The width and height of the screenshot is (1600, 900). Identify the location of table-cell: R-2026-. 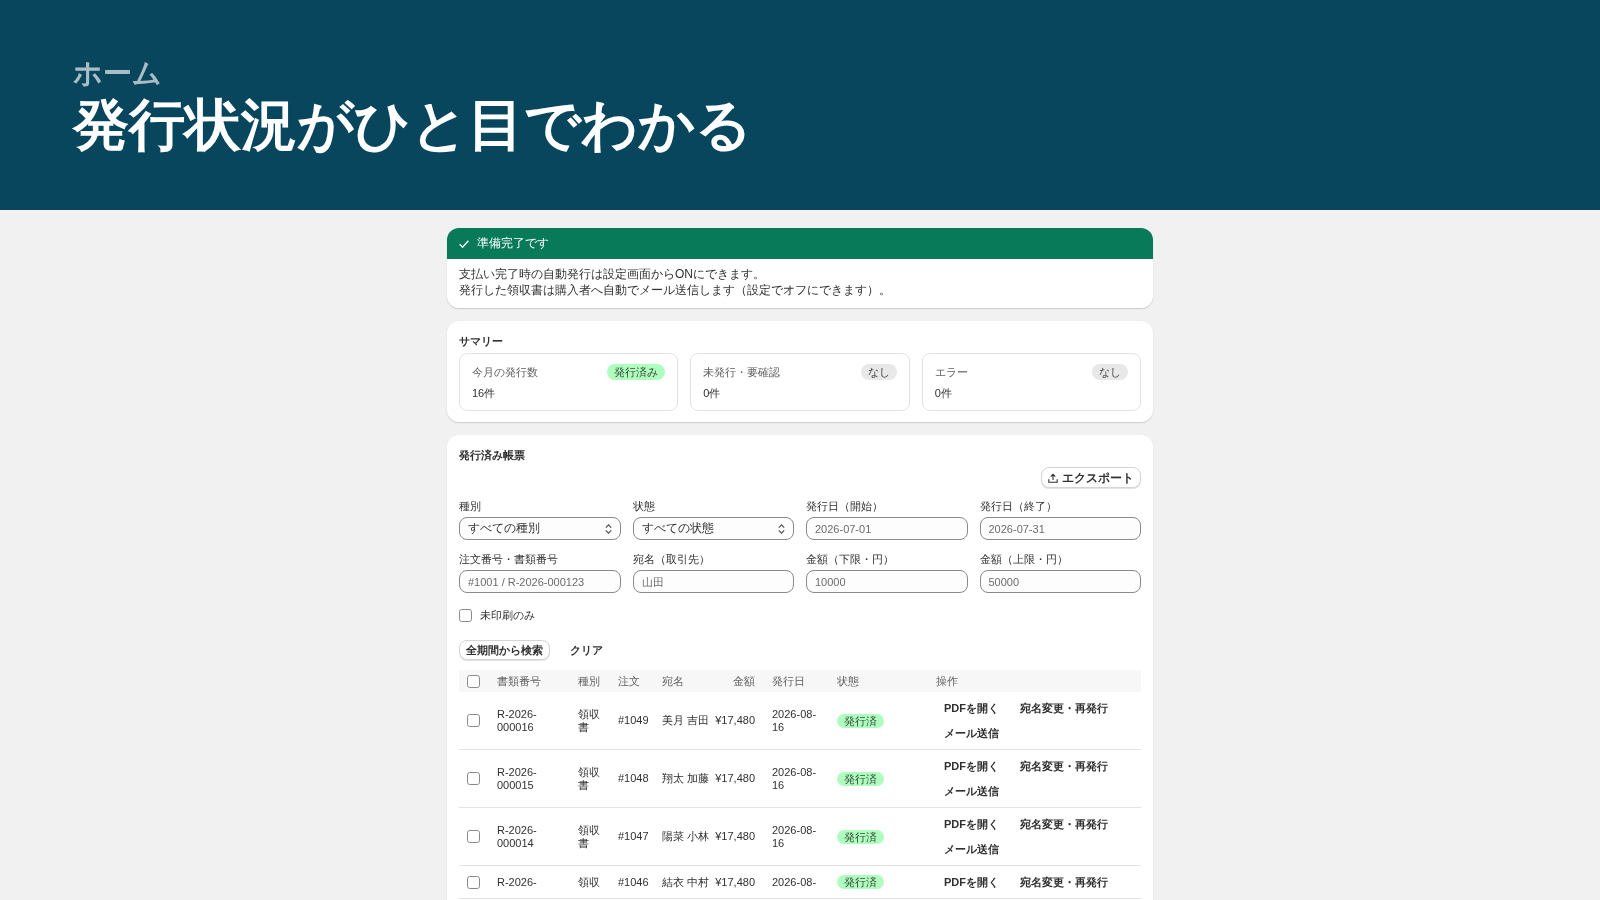
(537, 882).